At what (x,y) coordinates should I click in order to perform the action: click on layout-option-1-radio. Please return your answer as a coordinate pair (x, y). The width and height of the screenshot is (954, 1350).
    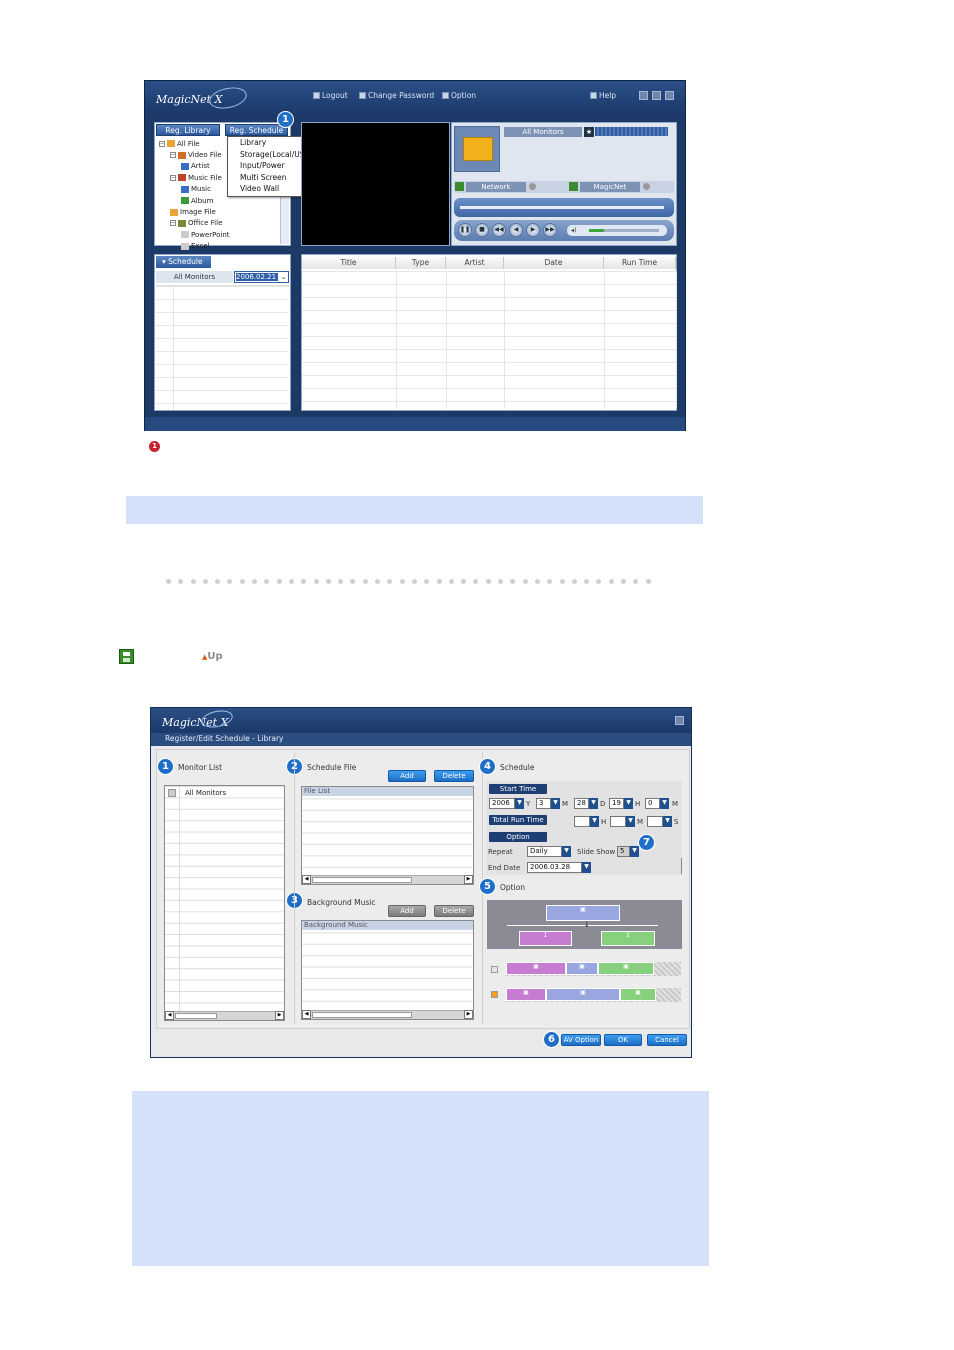
    Looking at the image, I should click on (494, 969).